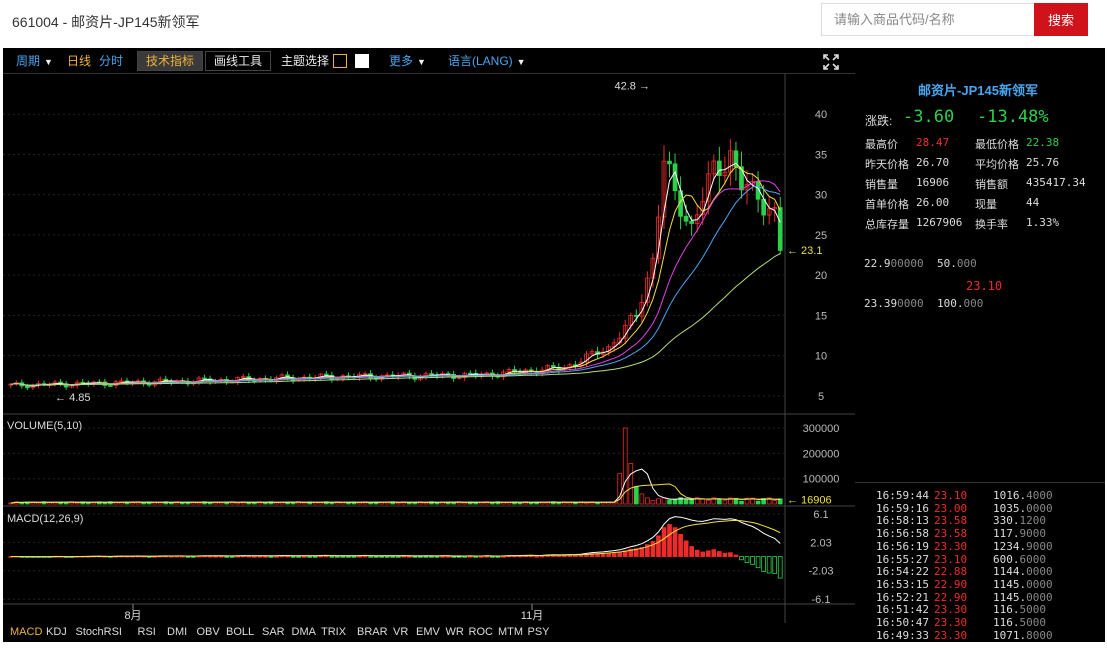 The height and width of the screenshot is (652, 1107). I want to click on stat-label: 总库存量, so click(887, 225).